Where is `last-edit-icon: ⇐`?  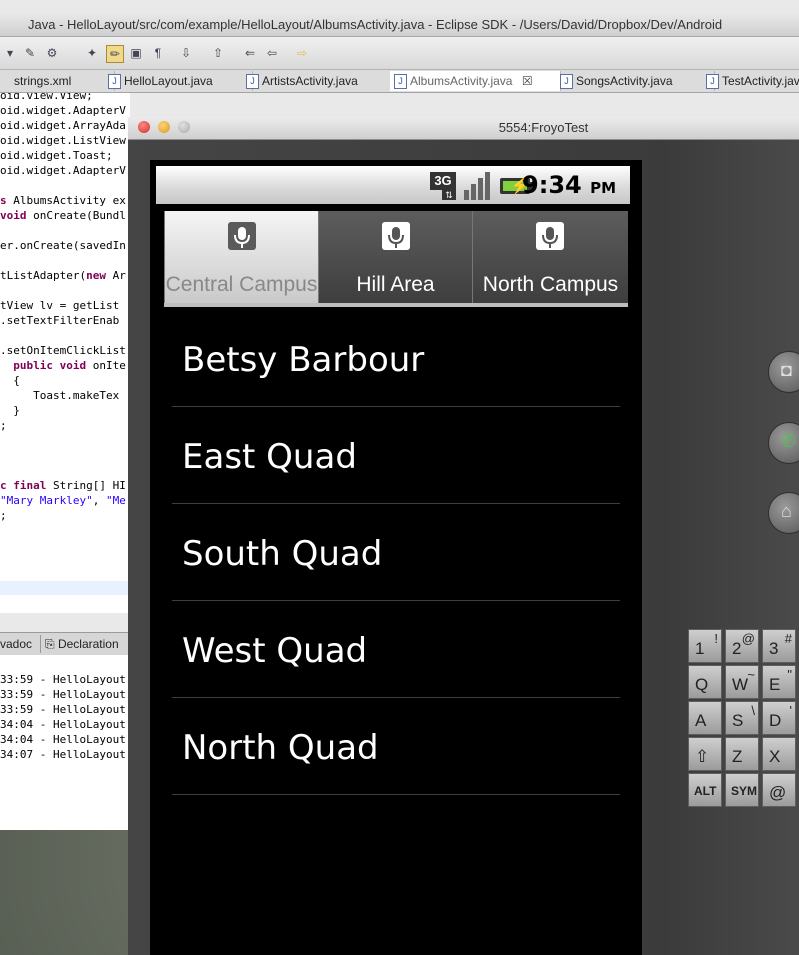
last-edit-icon: ⇐ is located at coordinates (250, 53).